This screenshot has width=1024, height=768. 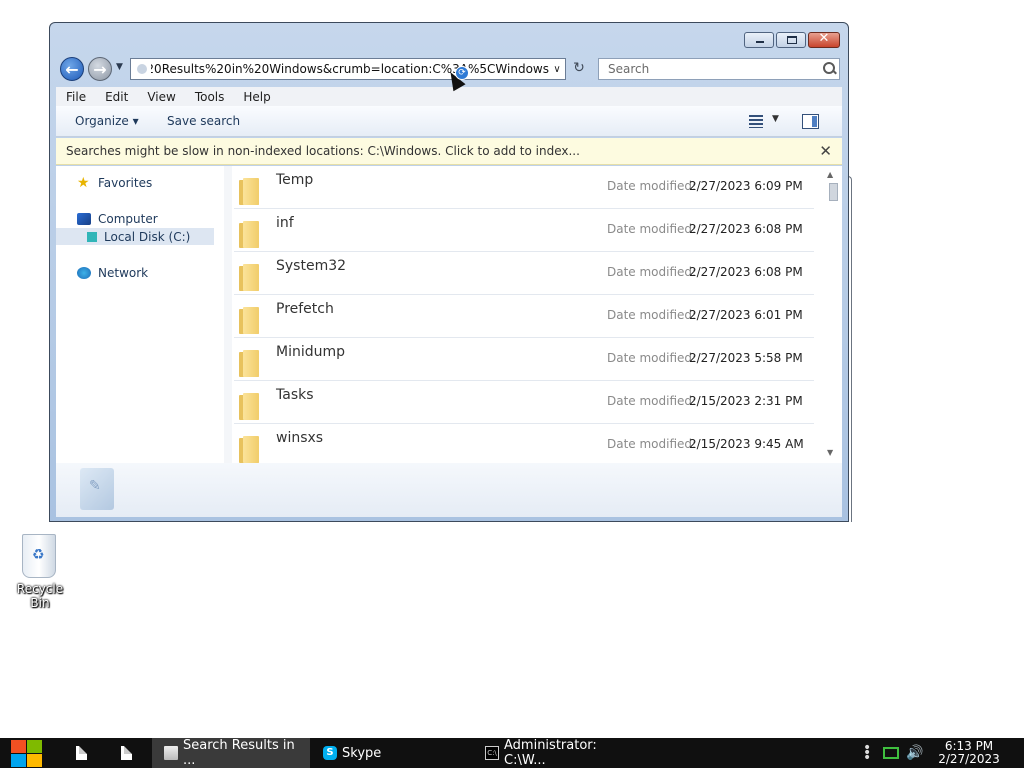 I want to click on cursor-busy-icon: ⟳, so click(x=462, y=73).